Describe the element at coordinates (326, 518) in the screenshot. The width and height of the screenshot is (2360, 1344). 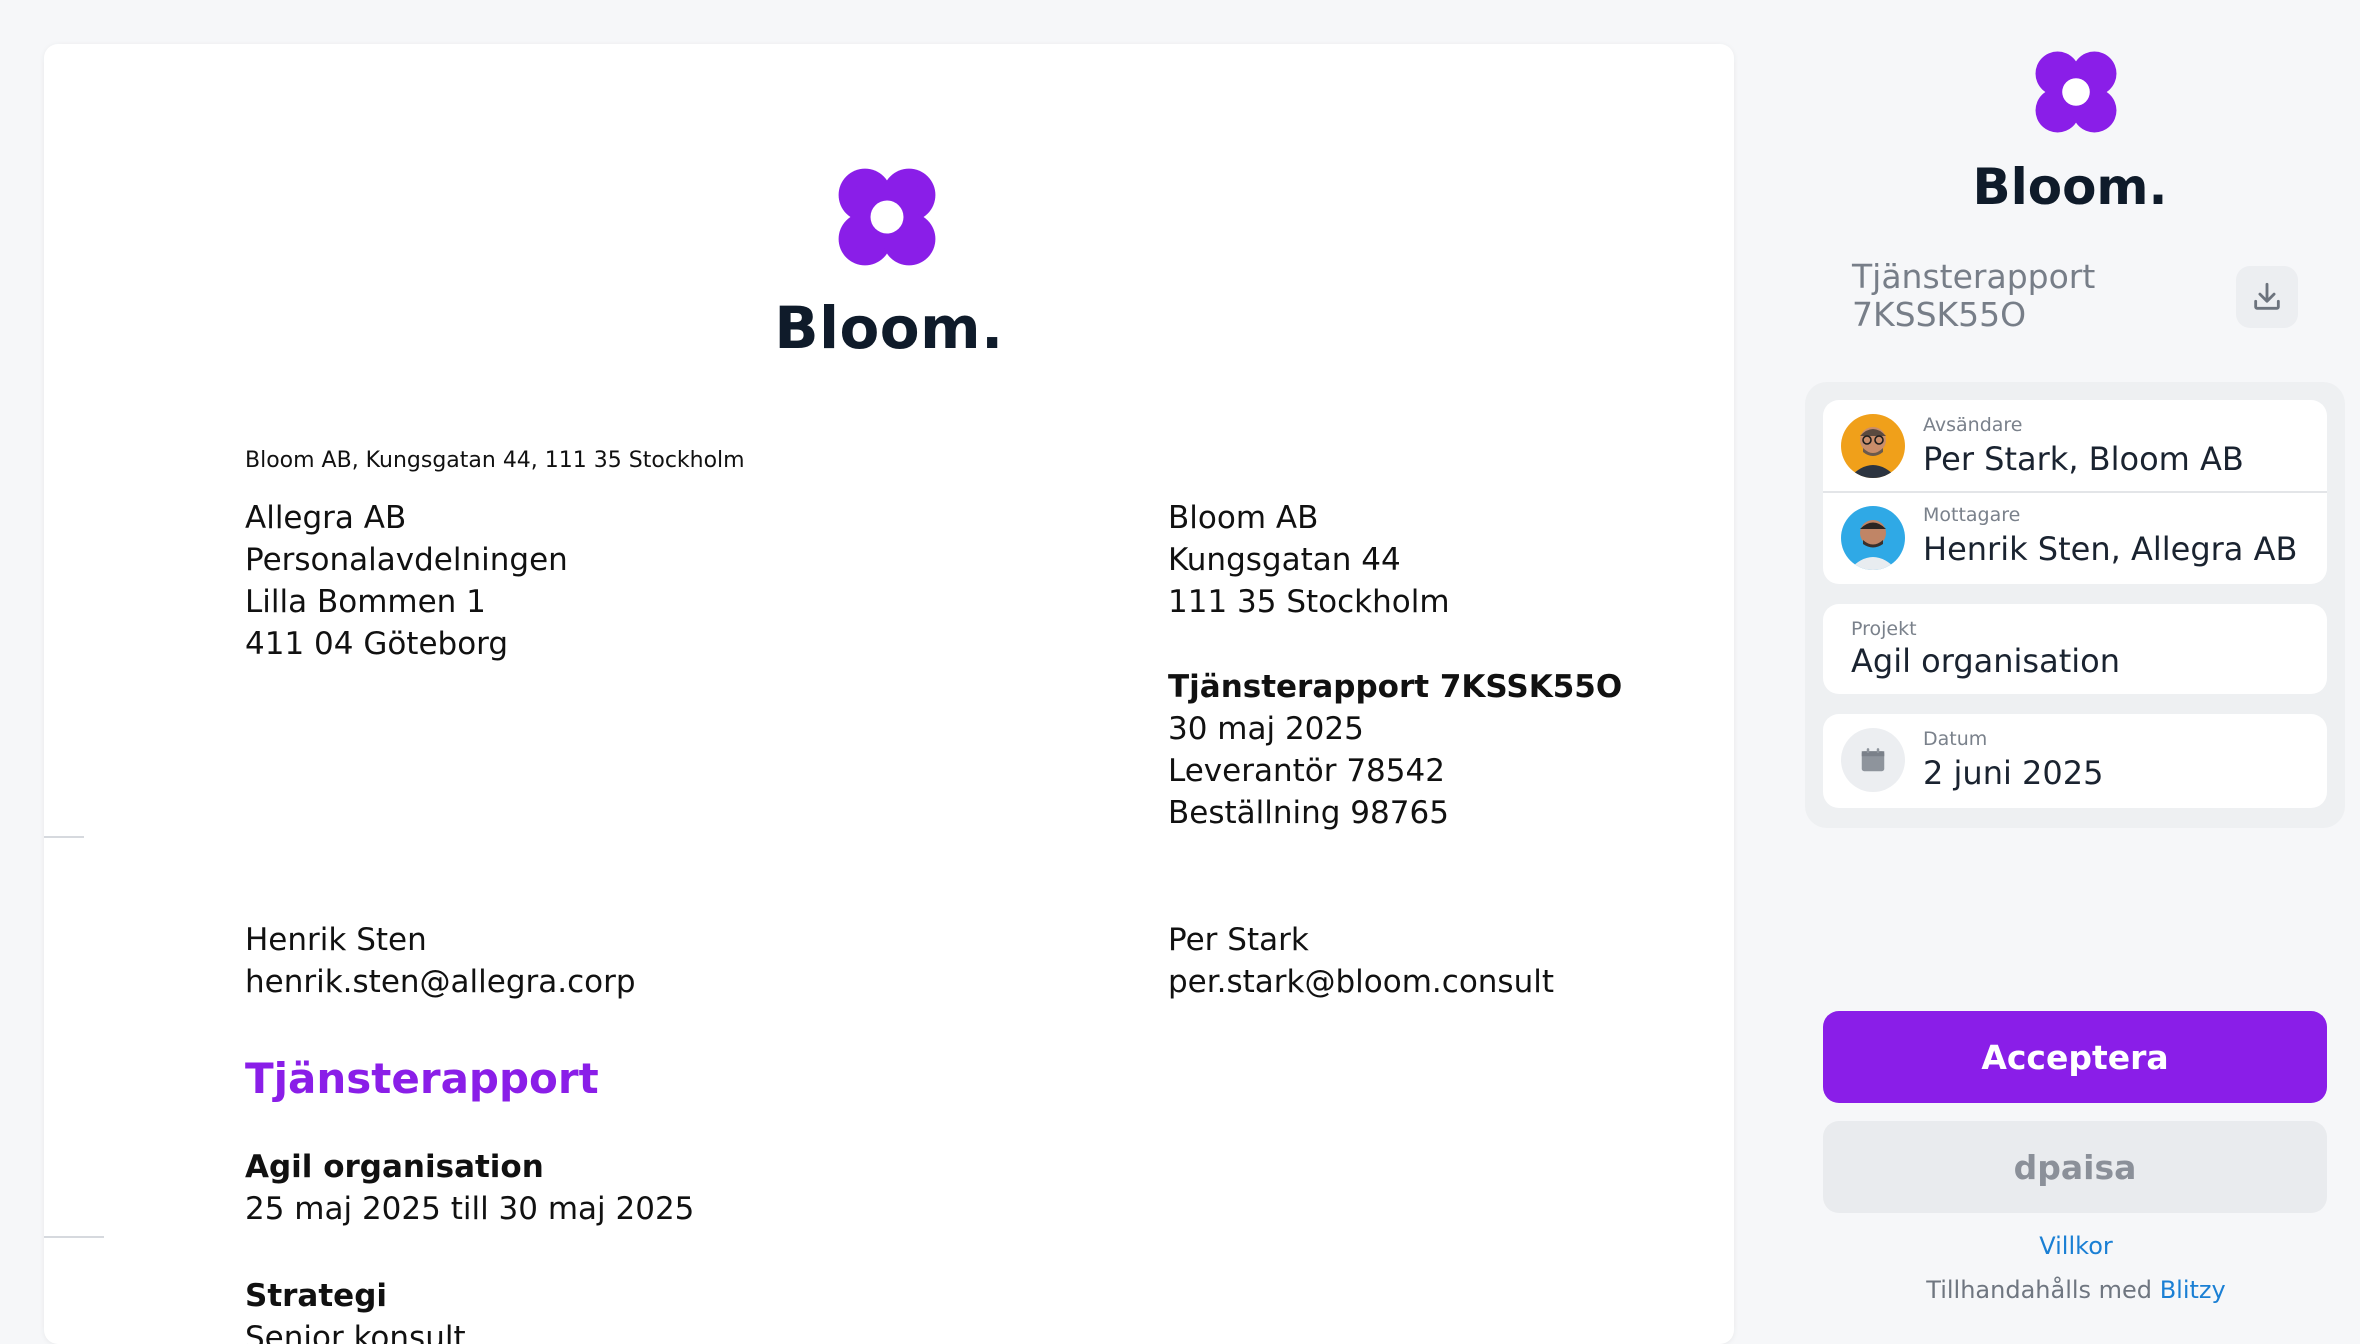
I see `address-line: Allegra AB` at that location.